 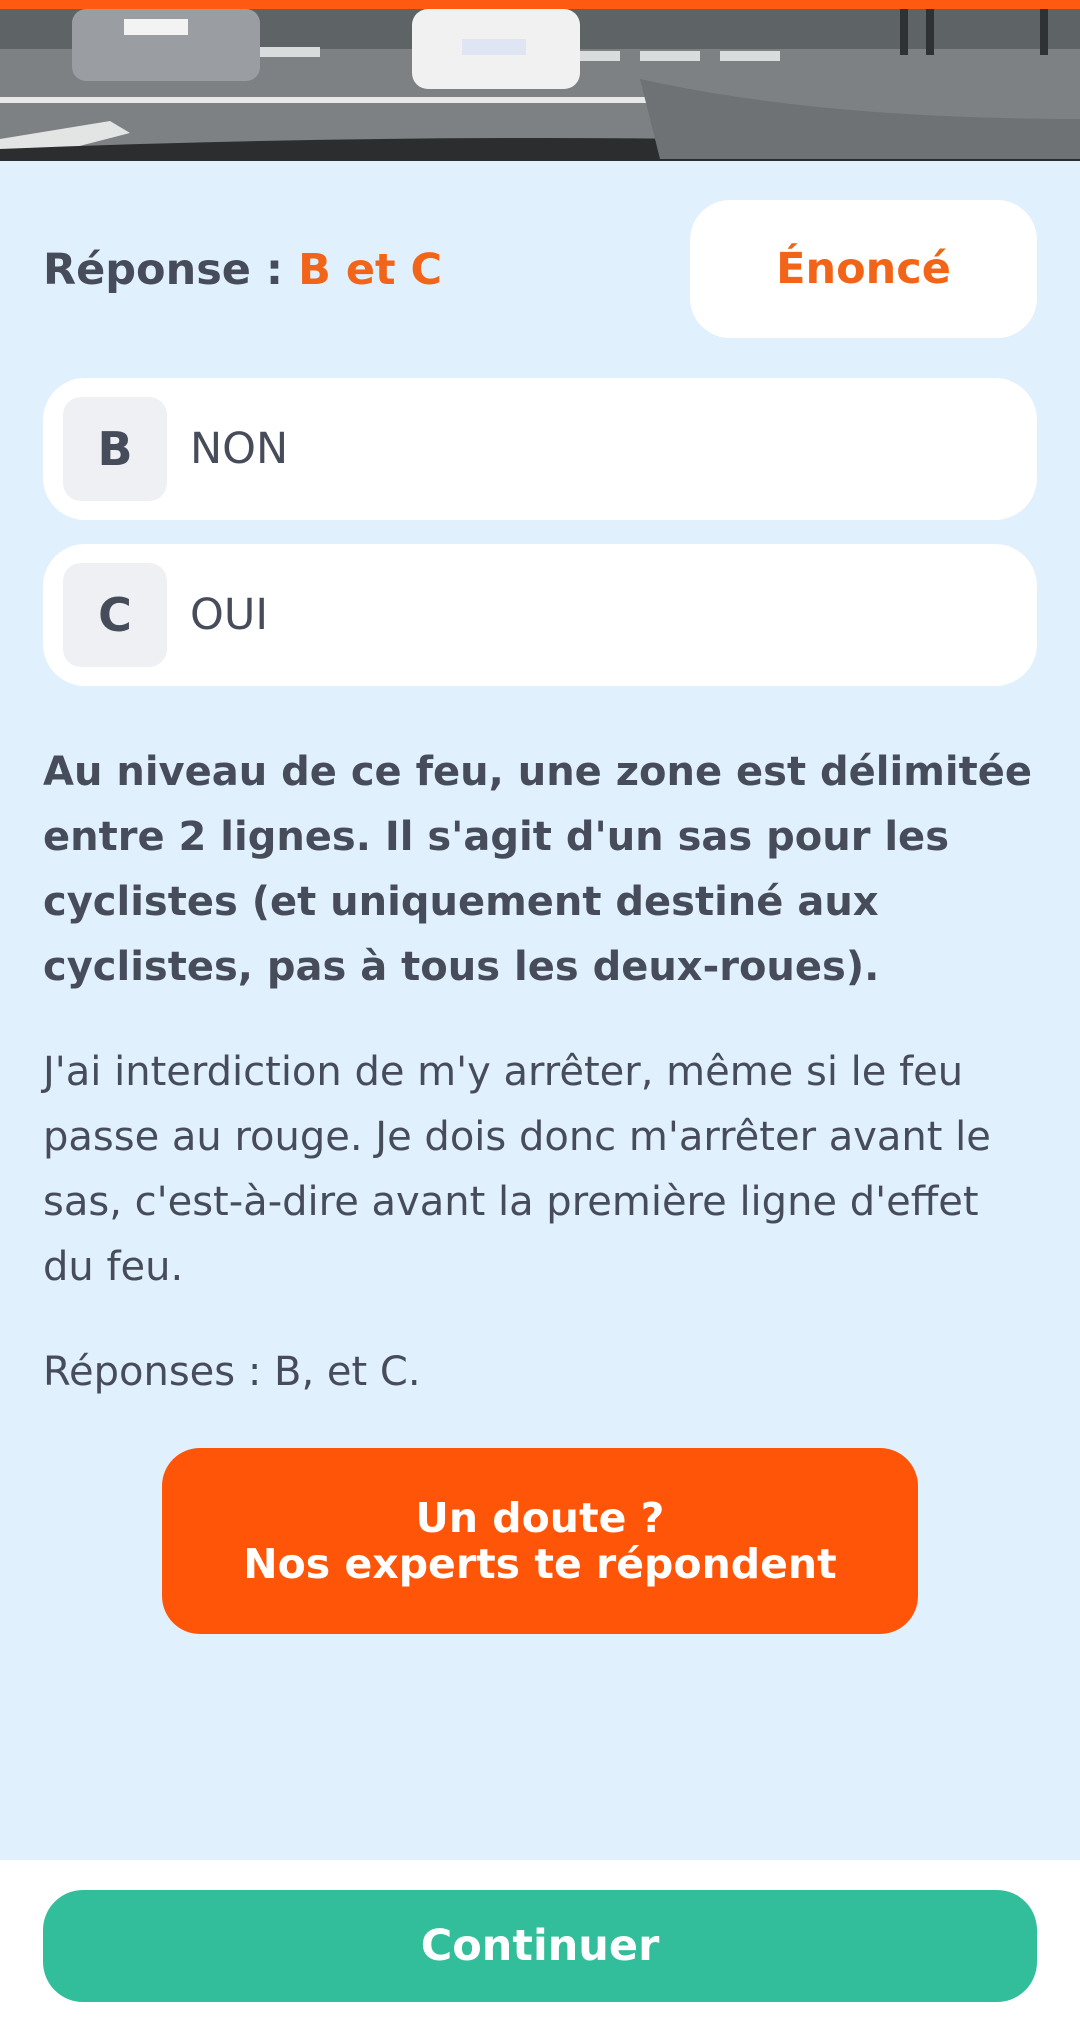 I want to click on enonce-button: Énoncé, so click(x=863, y=269).